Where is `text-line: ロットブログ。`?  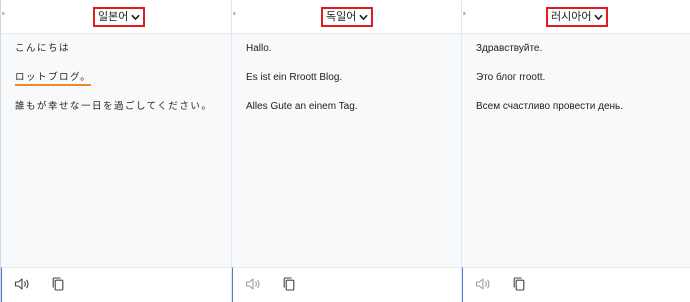
text-line: ロットブログ。 is located at coordinates (123, 78).